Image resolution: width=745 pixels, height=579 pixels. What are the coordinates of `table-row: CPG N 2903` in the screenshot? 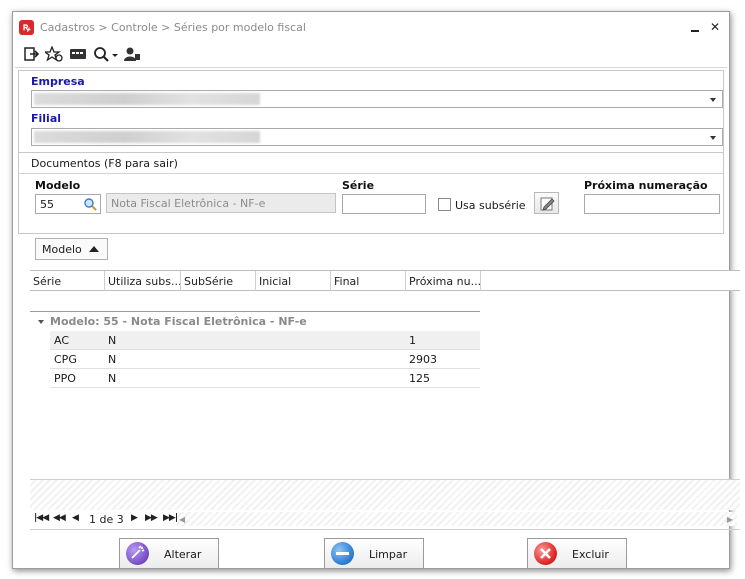 It's located at (265, 359).